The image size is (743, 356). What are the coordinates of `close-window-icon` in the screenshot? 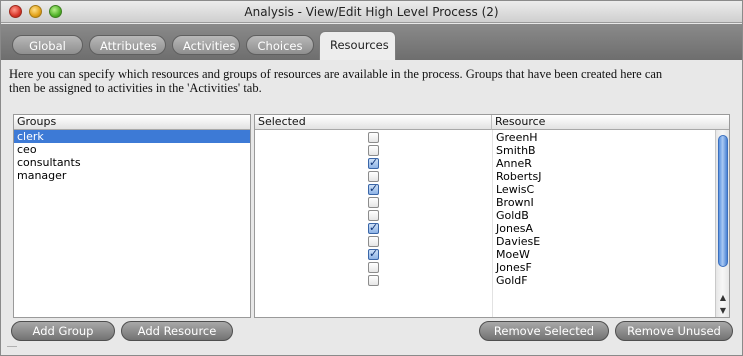 It's located at (15, 11).